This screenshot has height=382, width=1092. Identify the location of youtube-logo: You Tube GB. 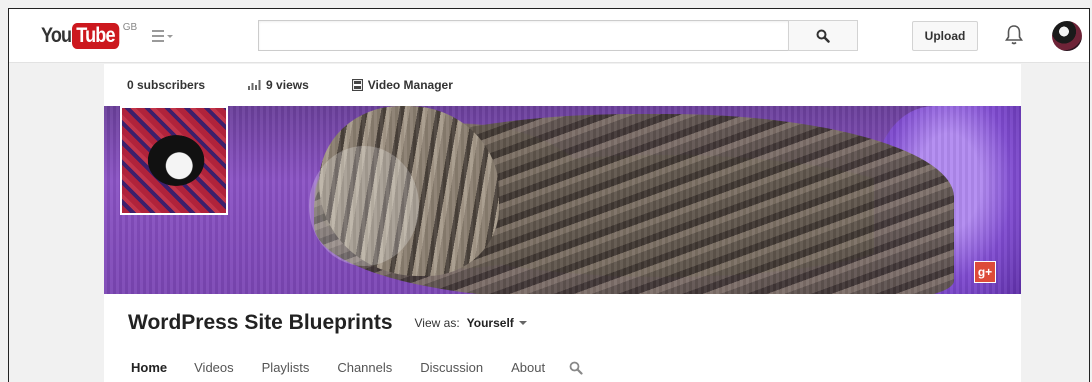
(89, 35).